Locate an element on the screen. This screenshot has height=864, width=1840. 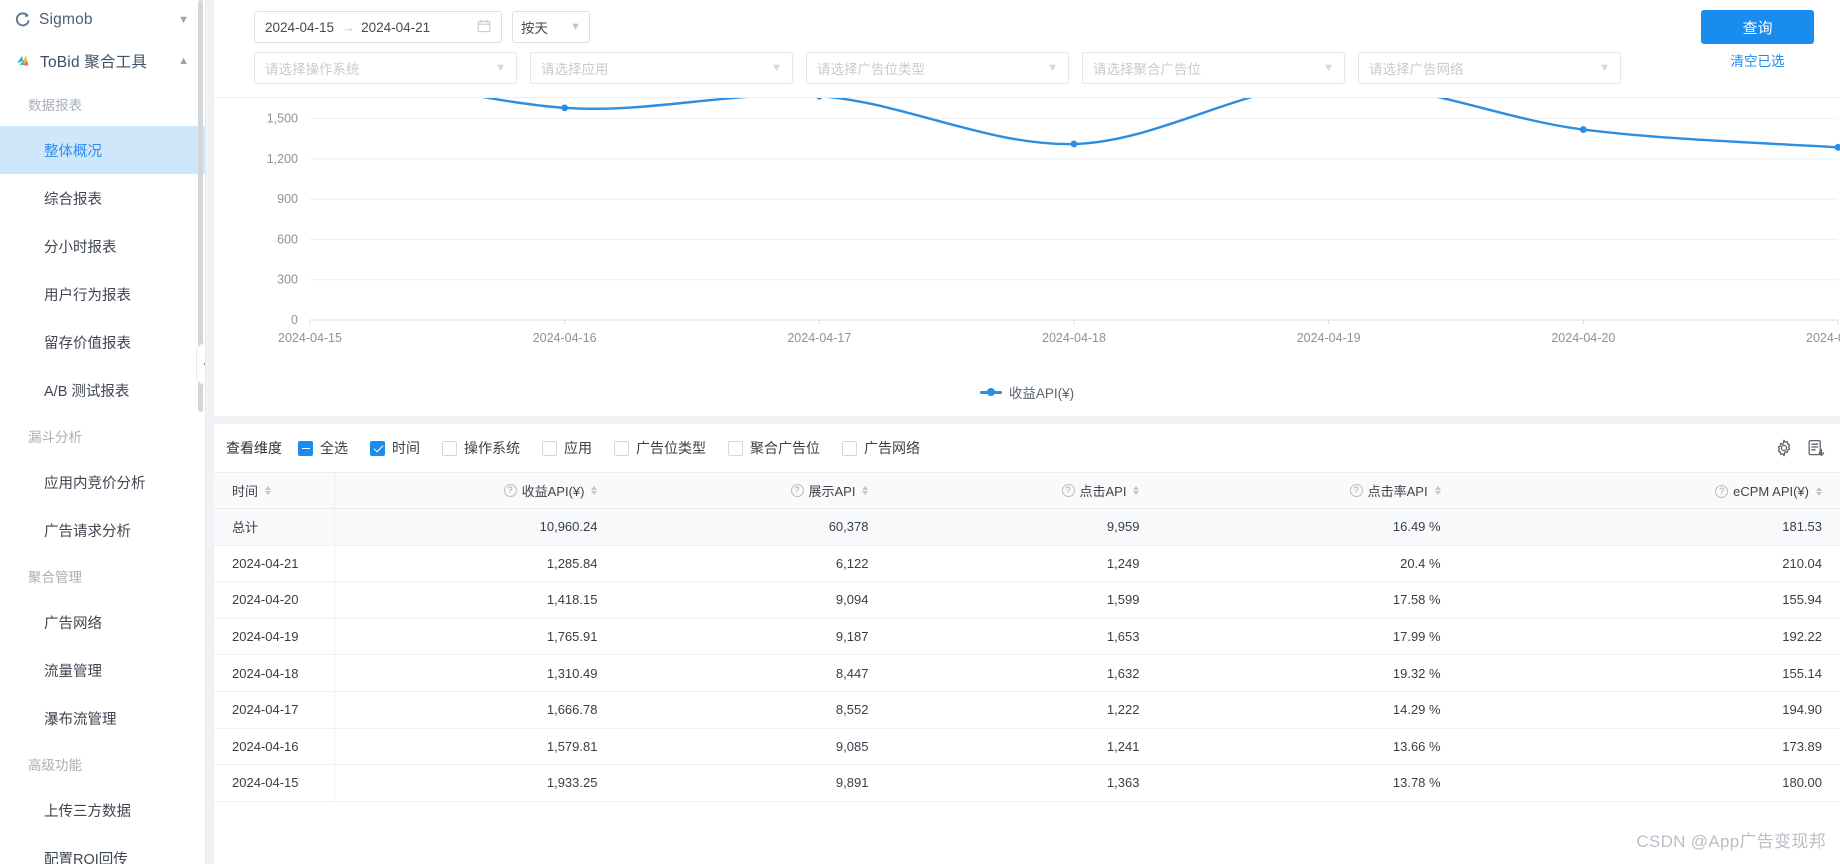
dimension-checkbox-app: 应用 is located at coordinates (567, 448).